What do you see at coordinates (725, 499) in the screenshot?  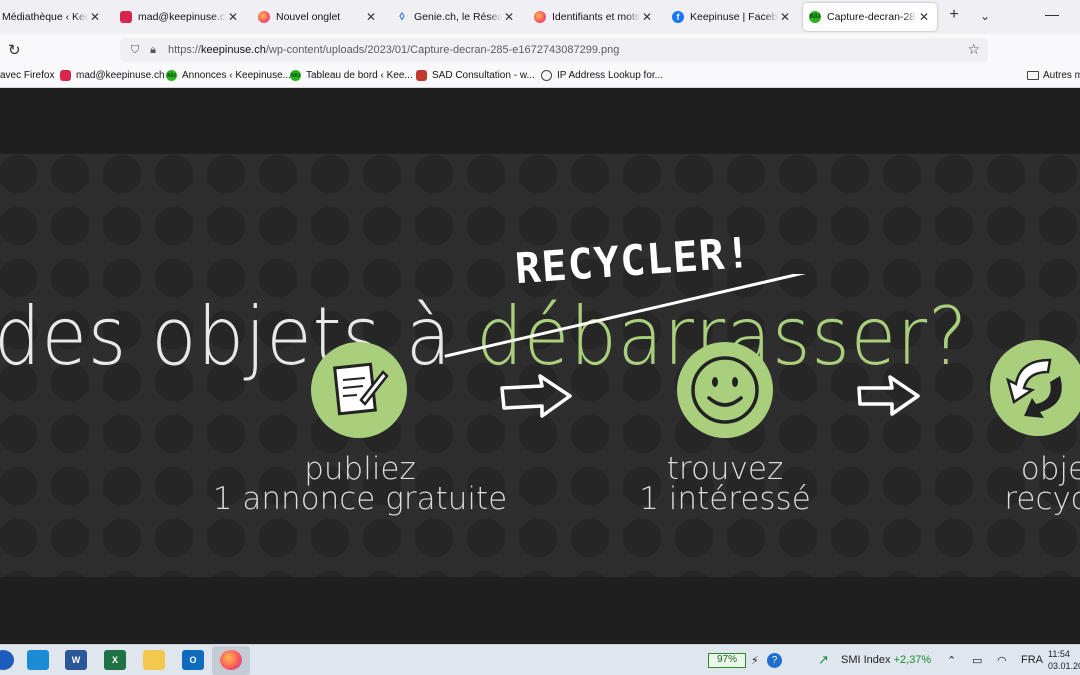 I see `step-2-line2: 1 intéressé` at bounding box center [725, 499].